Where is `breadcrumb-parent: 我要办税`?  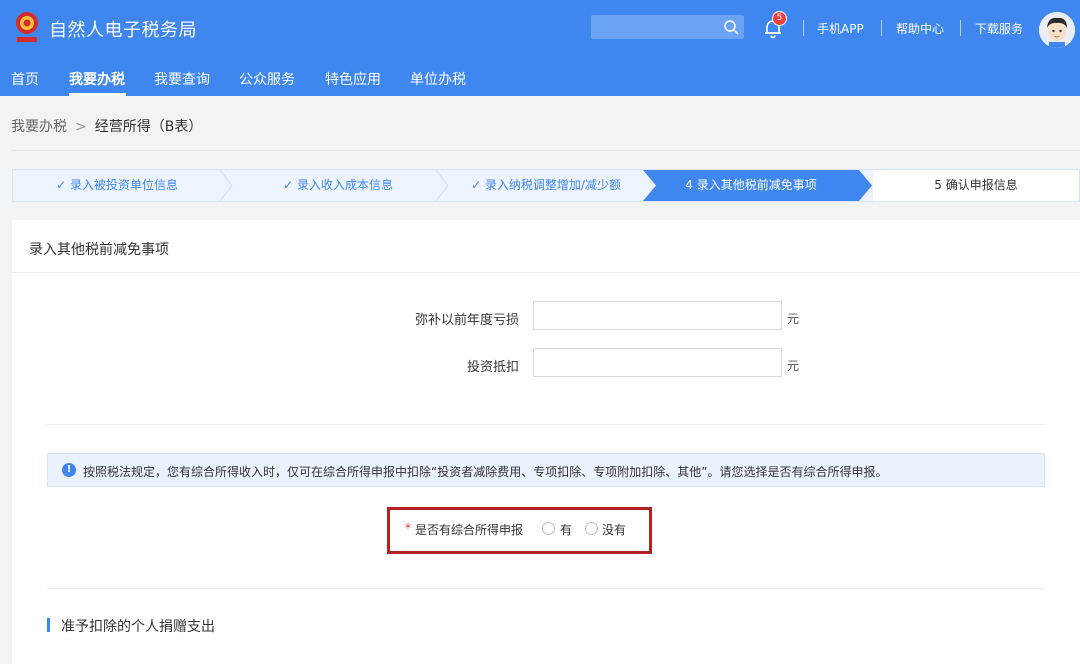
breadcrumb-parent: 我要办税 is located at coordinates (39, 127).